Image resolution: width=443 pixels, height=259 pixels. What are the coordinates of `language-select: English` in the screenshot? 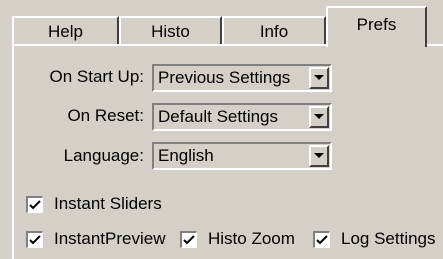 It's located at (242, 156).